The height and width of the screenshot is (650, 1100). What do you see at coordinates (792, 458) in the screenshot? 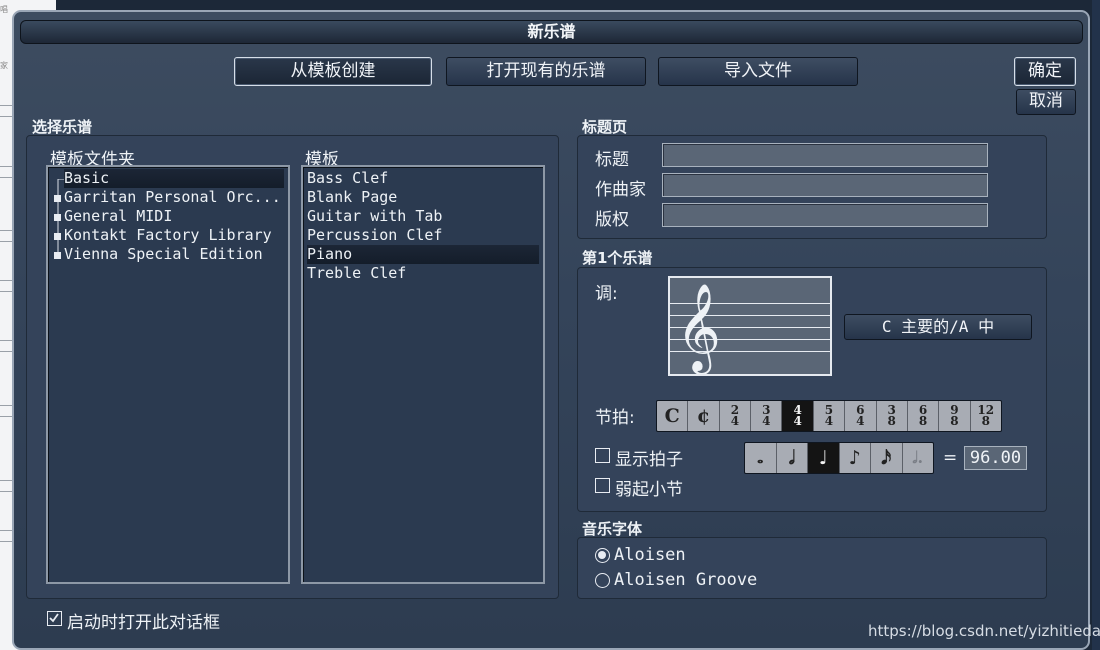
I see `half-note-icon: 𝅗𝅥` at bounding box center [792, 458].